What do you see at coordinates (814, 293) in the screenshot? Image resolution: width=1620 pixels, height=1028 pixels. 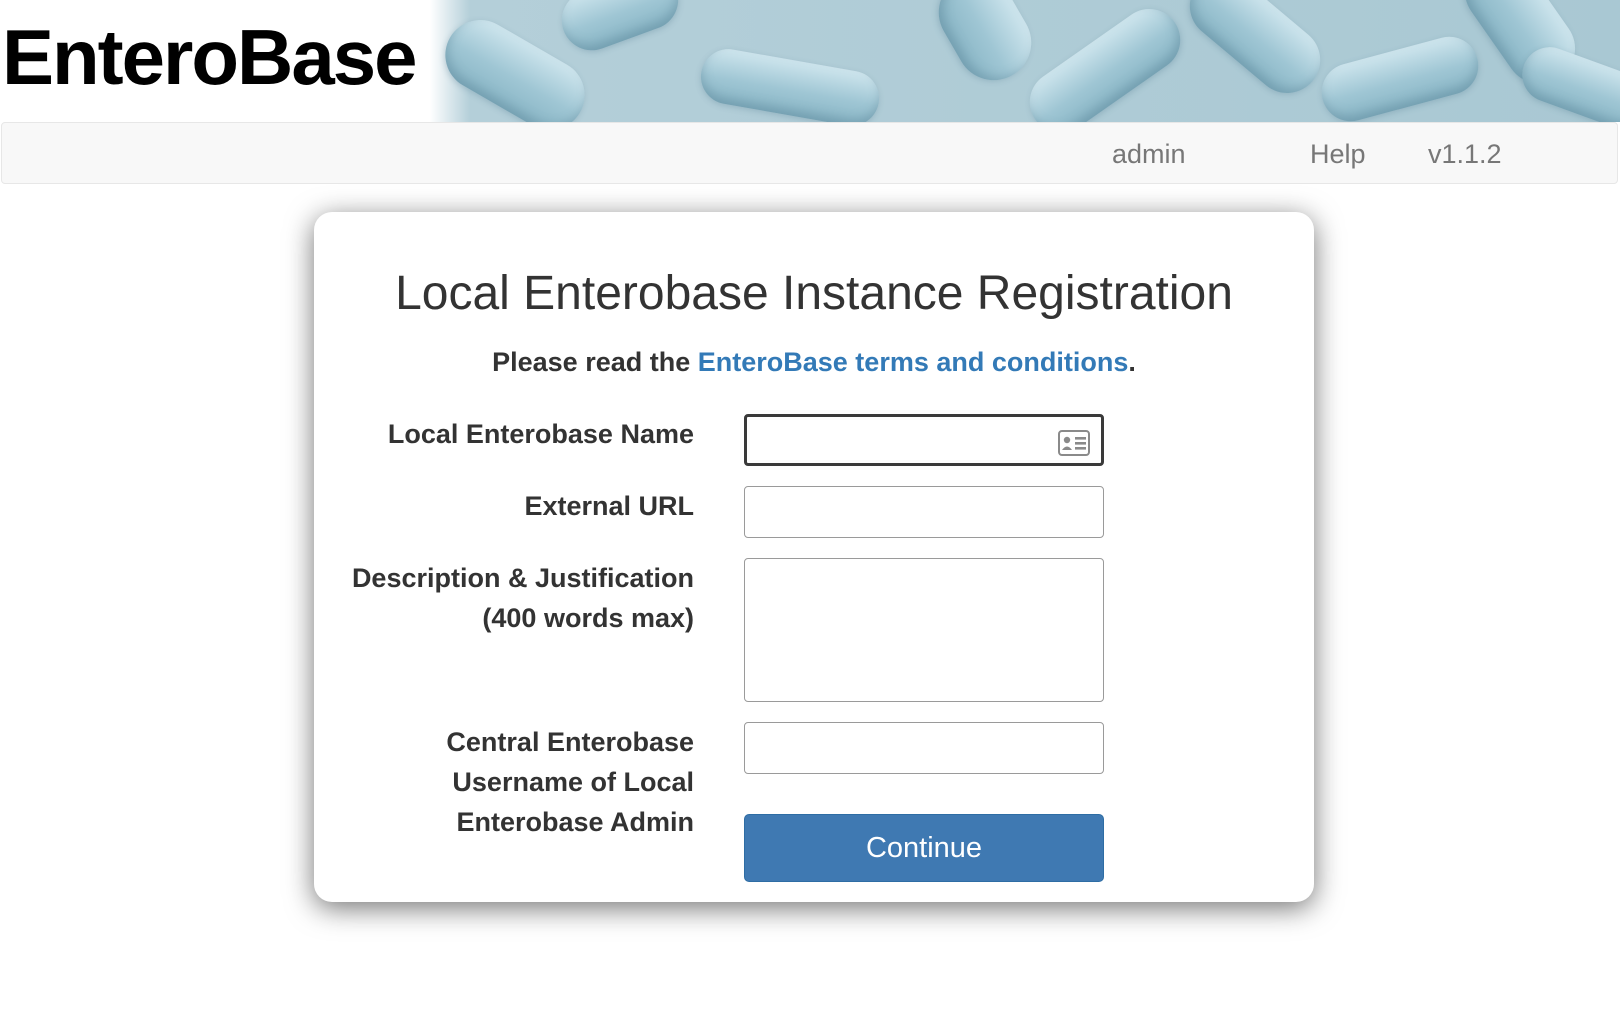 I see `page-title: Local Enterobase Instance Registration` at bounding box center [814, 293].